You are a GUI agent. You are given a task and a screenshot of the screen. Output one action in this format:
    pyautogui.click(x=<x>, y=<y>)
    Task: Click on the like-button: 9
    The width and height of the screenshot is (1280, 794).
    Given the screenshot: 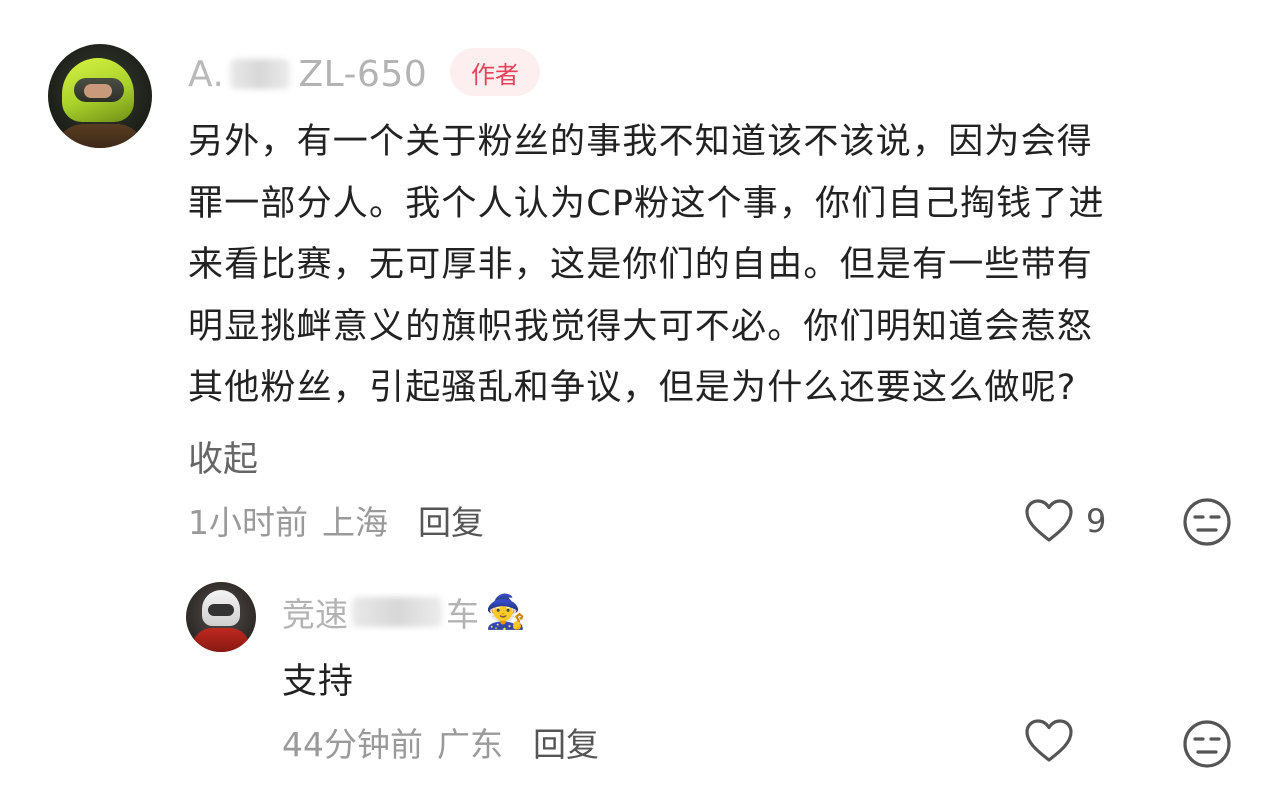 What is the action you would take?
    pyautogui.click(x=1065, y=521)
    